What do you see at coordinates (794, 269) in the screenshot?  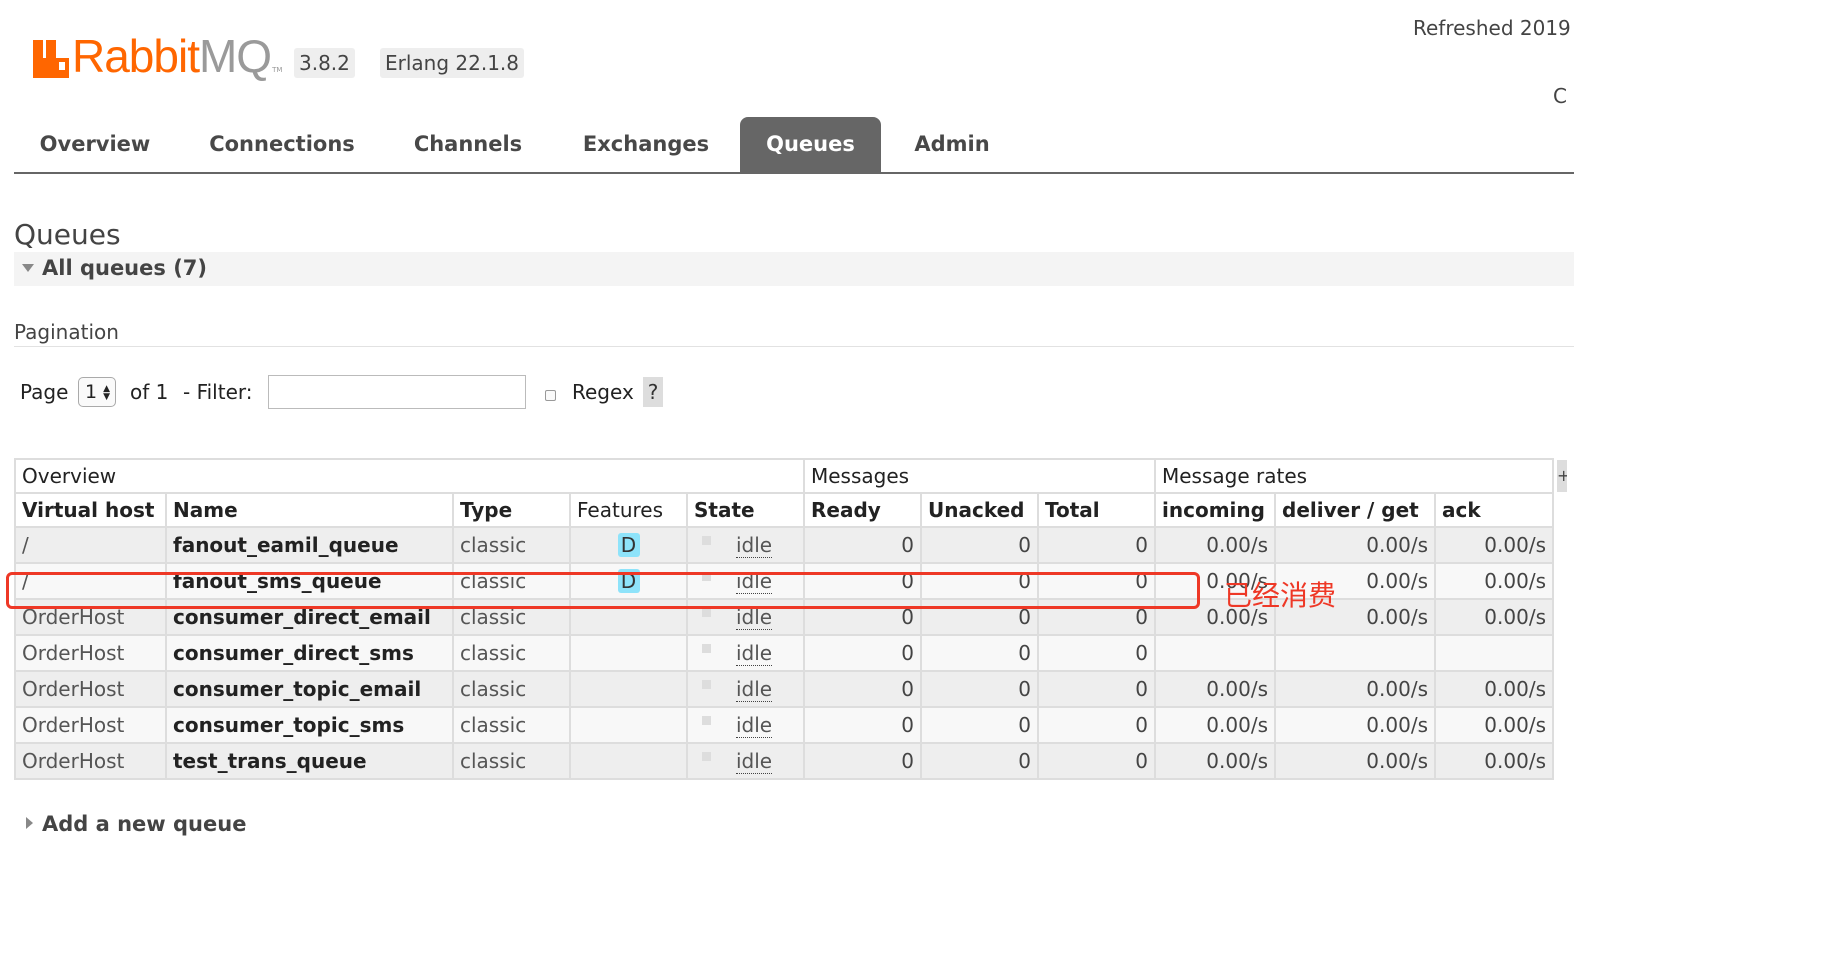 I see `all-queues-section-header: All queues (7)` at bounding box center [794, 269].